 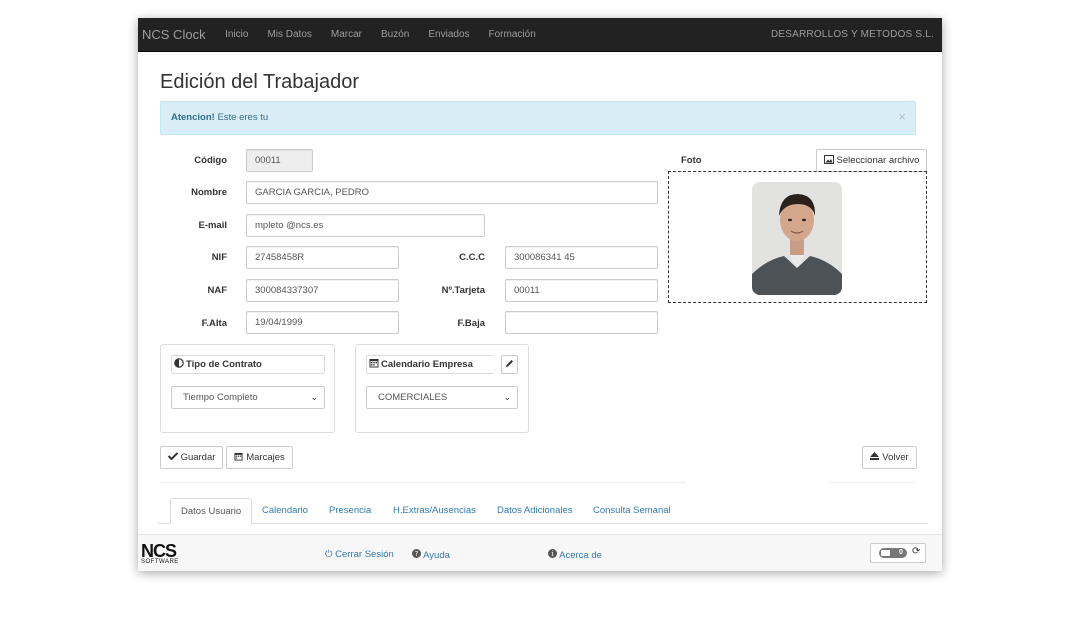 What do you see at coordinates (898, 553) in the screenshot?
I see `status-toggle: 0 ⟳` at bounding box center [898, 553].